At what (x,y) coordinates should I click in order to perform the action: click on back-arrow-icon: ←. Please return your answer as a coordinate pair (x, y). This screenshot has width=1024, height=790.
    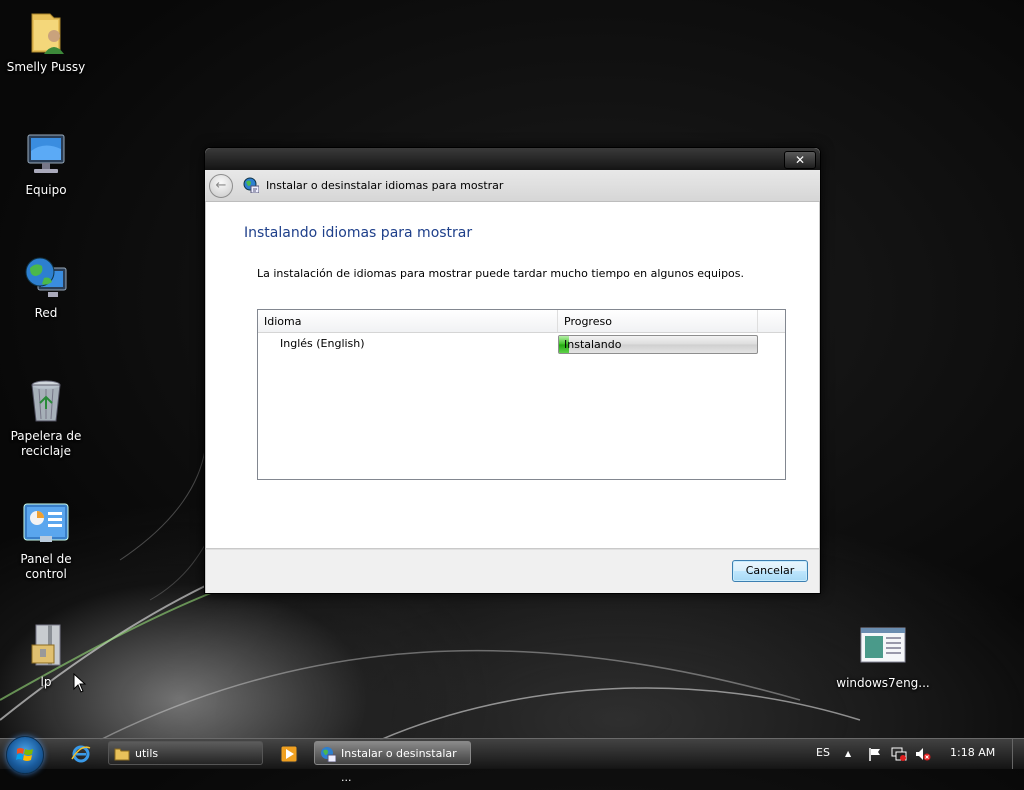
    Looking at the image, I should click on (221, 185).